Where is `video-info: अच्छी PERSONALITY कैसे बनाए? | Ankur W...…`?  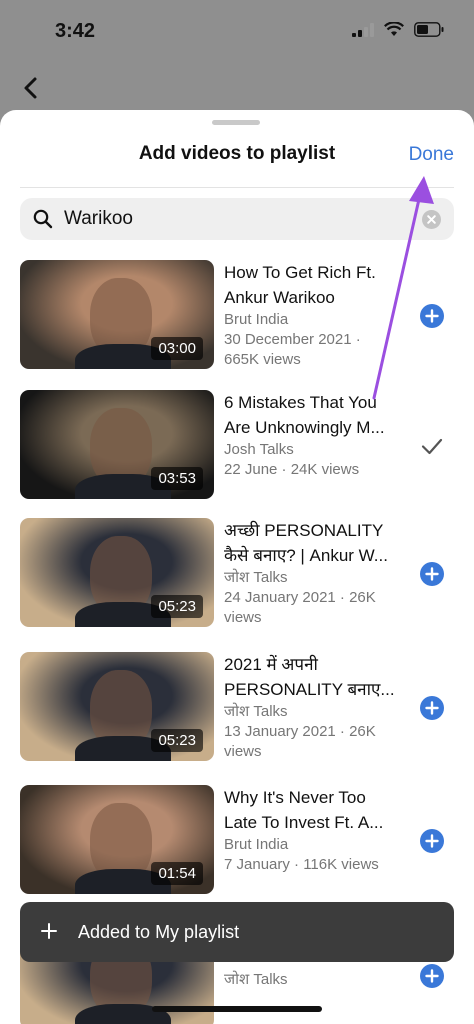 video-info: अच्छी PERSONALITY कैसे बनाए? | Ankur W...… is located at coordinates (314, 573).